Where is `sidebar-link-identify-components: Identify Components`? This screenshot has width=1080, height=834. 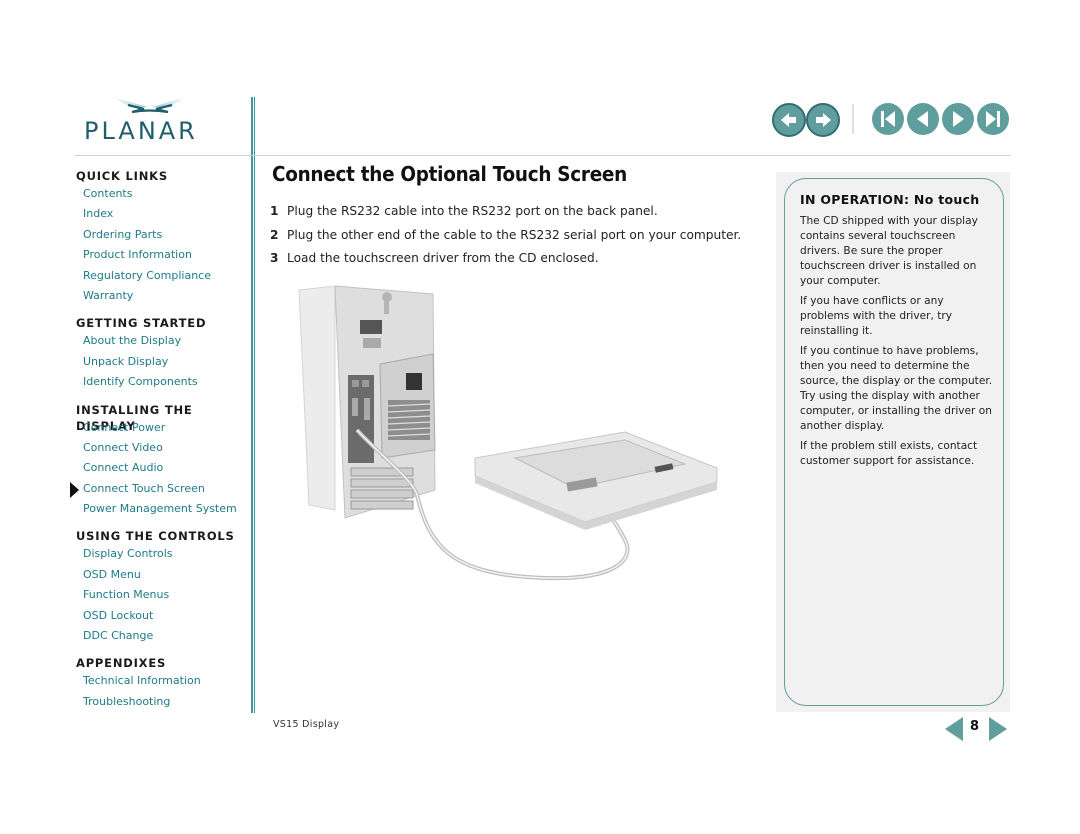
sidebar-link-identify-components: Identify Components is located at coordinates (161, 382).